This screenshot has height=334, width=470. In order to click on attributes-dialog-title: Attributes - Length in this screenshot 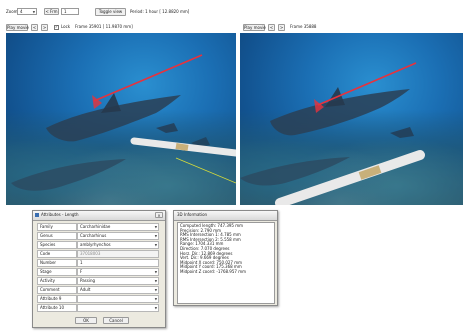, I will do `click(60, 214)`.